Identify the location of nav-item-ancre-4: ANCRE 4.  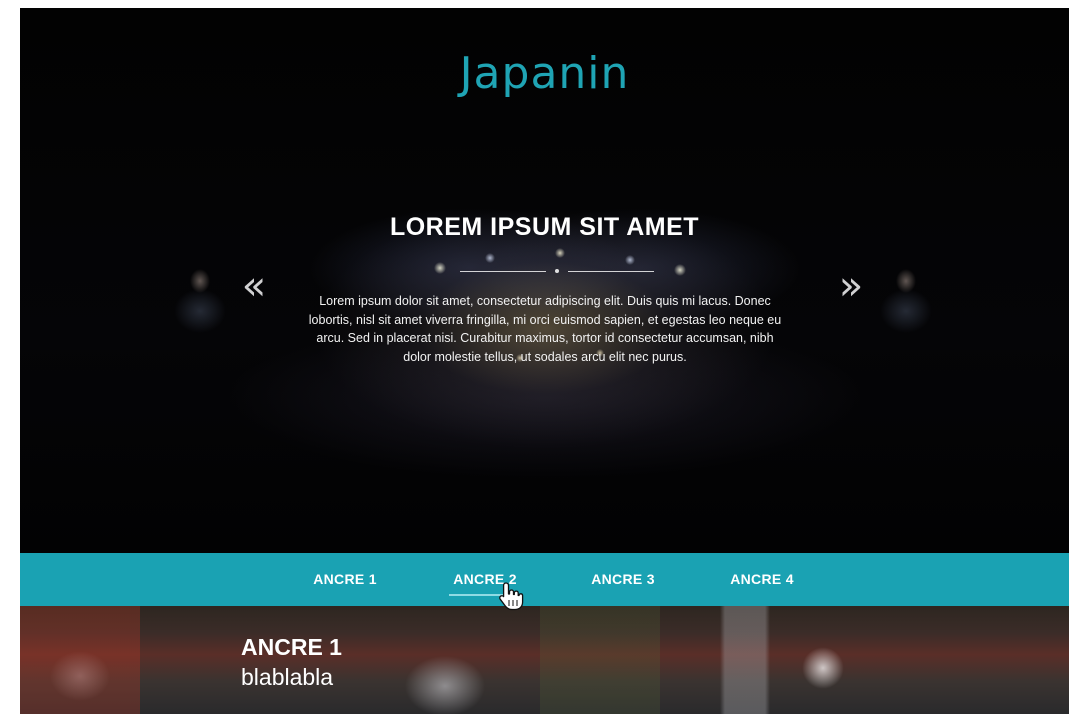
(762, 581).